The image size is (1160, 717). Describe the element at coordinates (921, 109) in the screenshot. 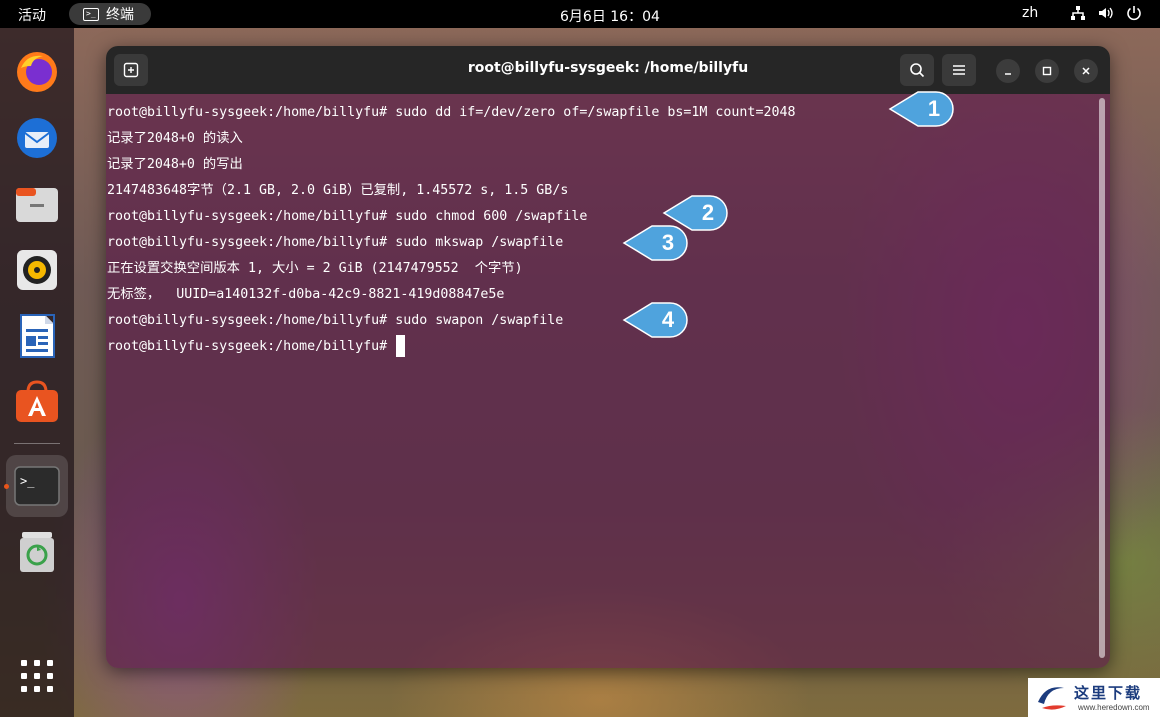

I see `callout-1: 1` at that location.